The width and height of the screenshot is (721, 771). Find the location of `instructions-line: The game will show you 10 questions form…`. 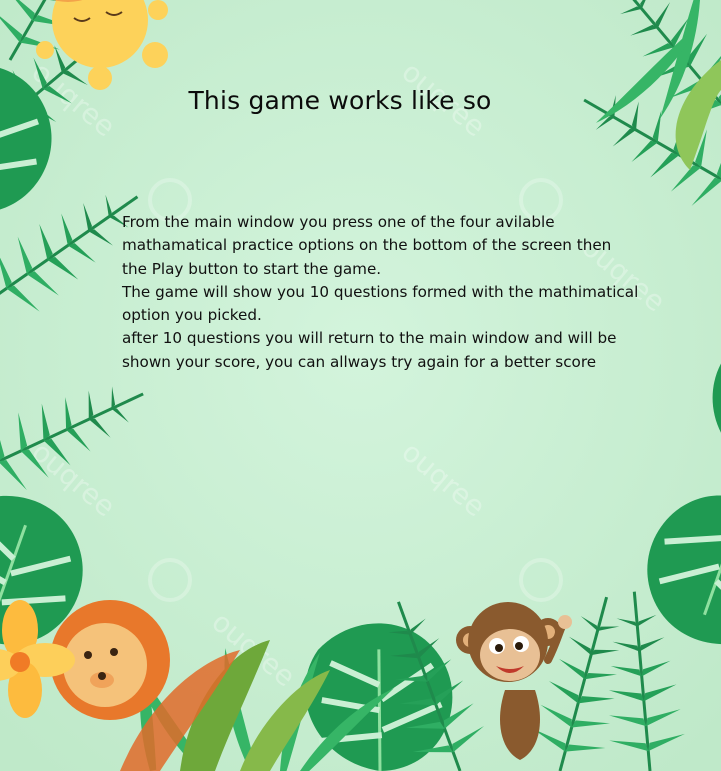

instructions-line: The game will show you 10 questions form… is located at coordinates (380, 291).